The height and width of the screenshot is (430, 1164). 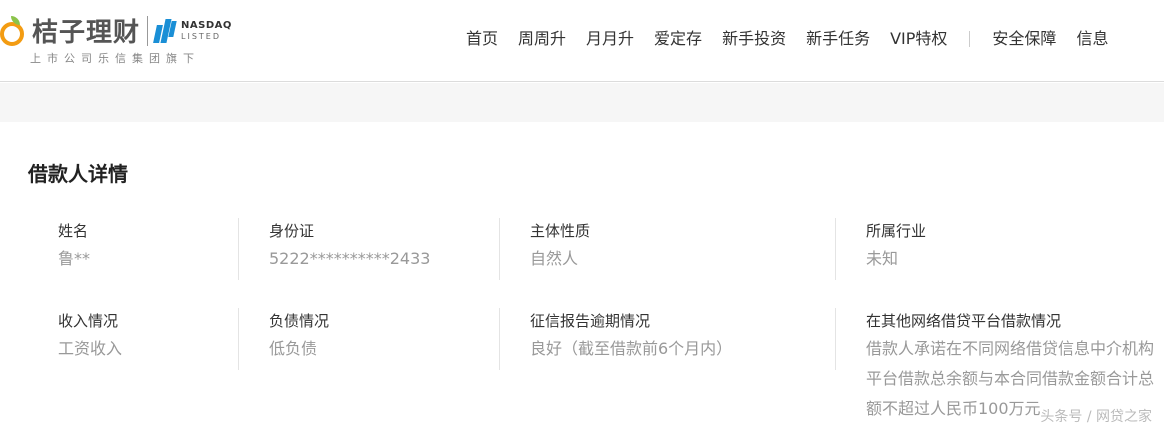 What do you see at coordinates (1092, 39) in the screenshot?
I see `nav-info: 信息` at bounding box center [1092, 39].